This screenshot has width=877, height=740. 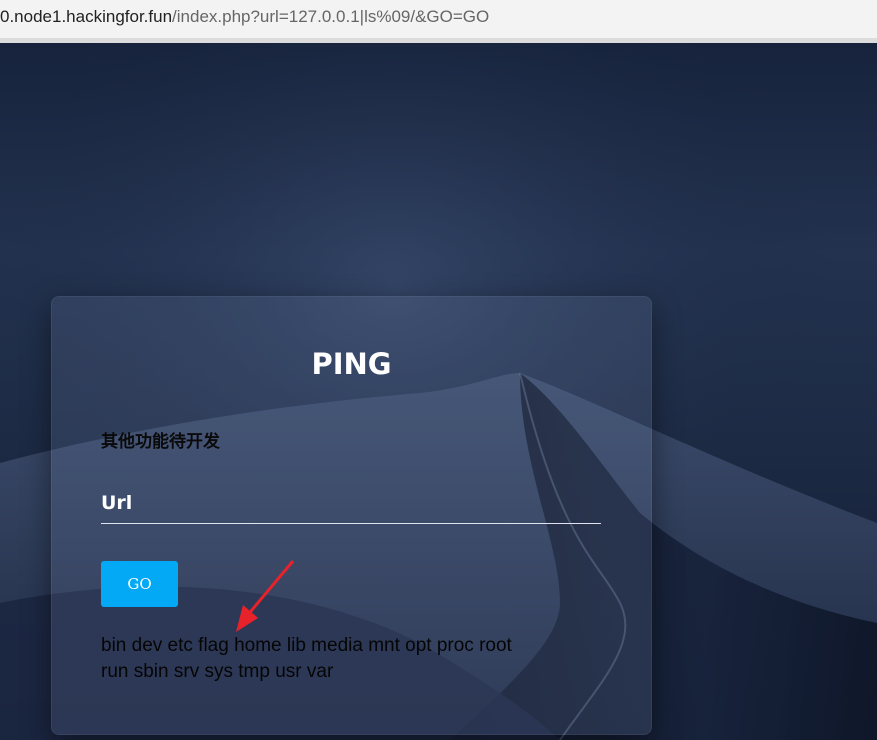 I want to click on url-input, so click(x=351, y=503).